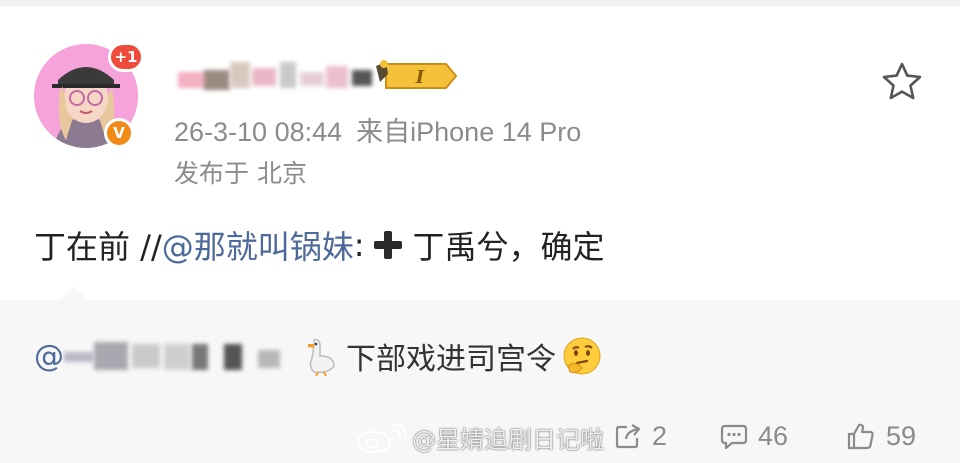 This screenshot has width=960, height=463. Describe the element at coordinates (258, 132) in the screenshot. I see `post-timestamp: 26-3-10 08:44` at that location.